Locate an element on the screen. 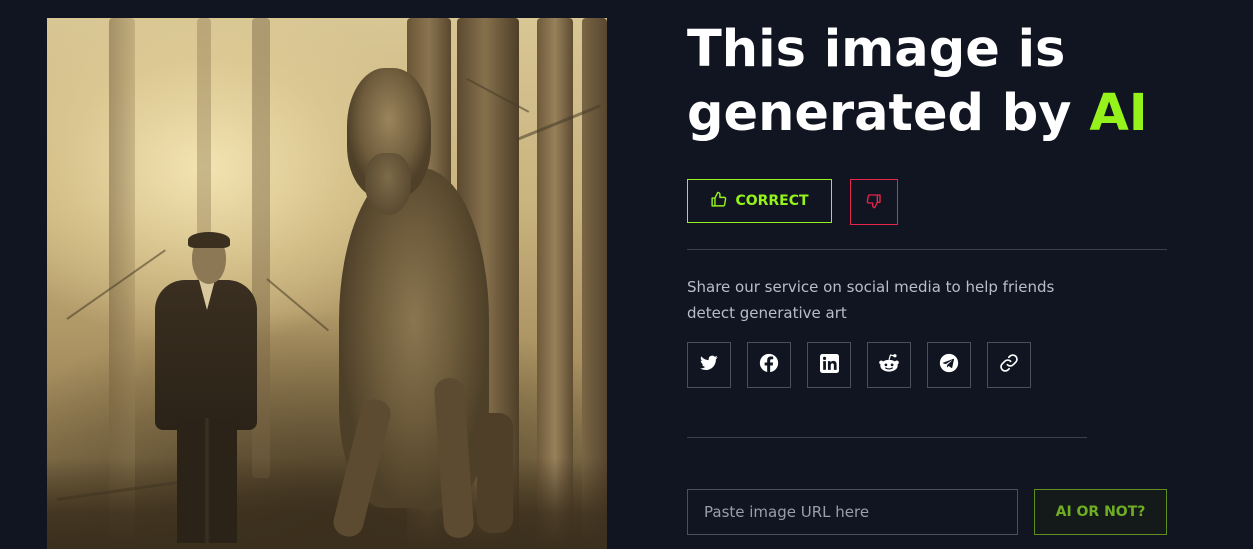 The height and width of the screenshot is (549, 1253). share-linkedin-button is located at coordinates (829, 365).